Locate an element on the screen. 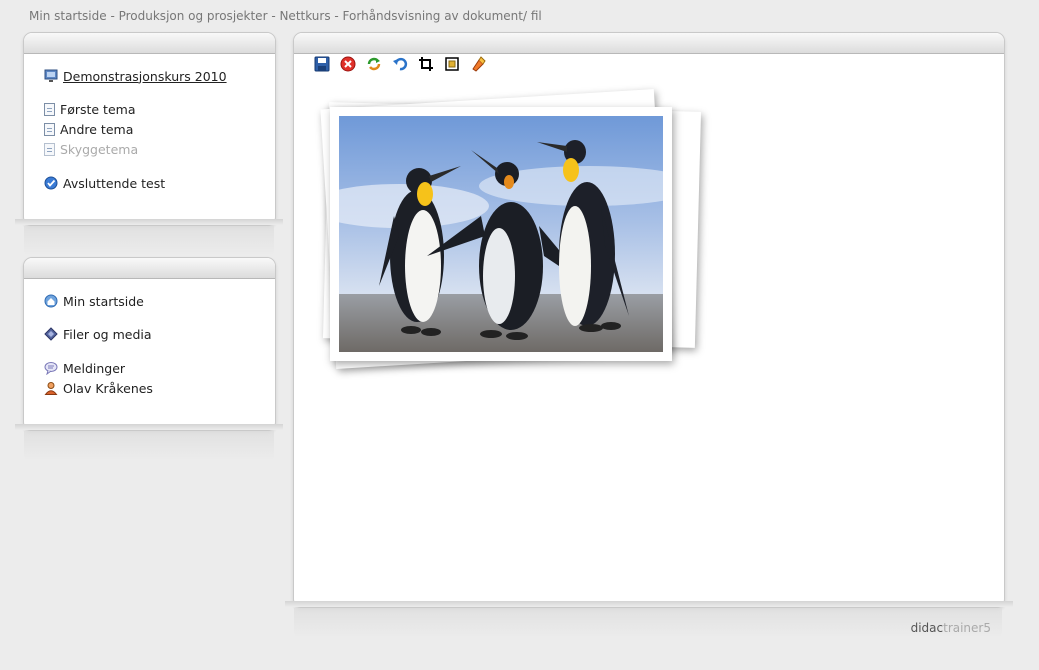 Image resolution: width=1039 pixels, height=670 pixels. brand-name: didac is located at coordinates (927, 628).